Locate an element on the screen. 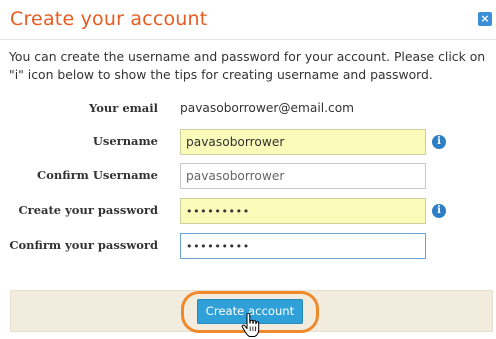 Image resolution: width=496 pixels, height=339 pixels. email-value: pavasoborrower@email.com is located at coordinates (267, 108).